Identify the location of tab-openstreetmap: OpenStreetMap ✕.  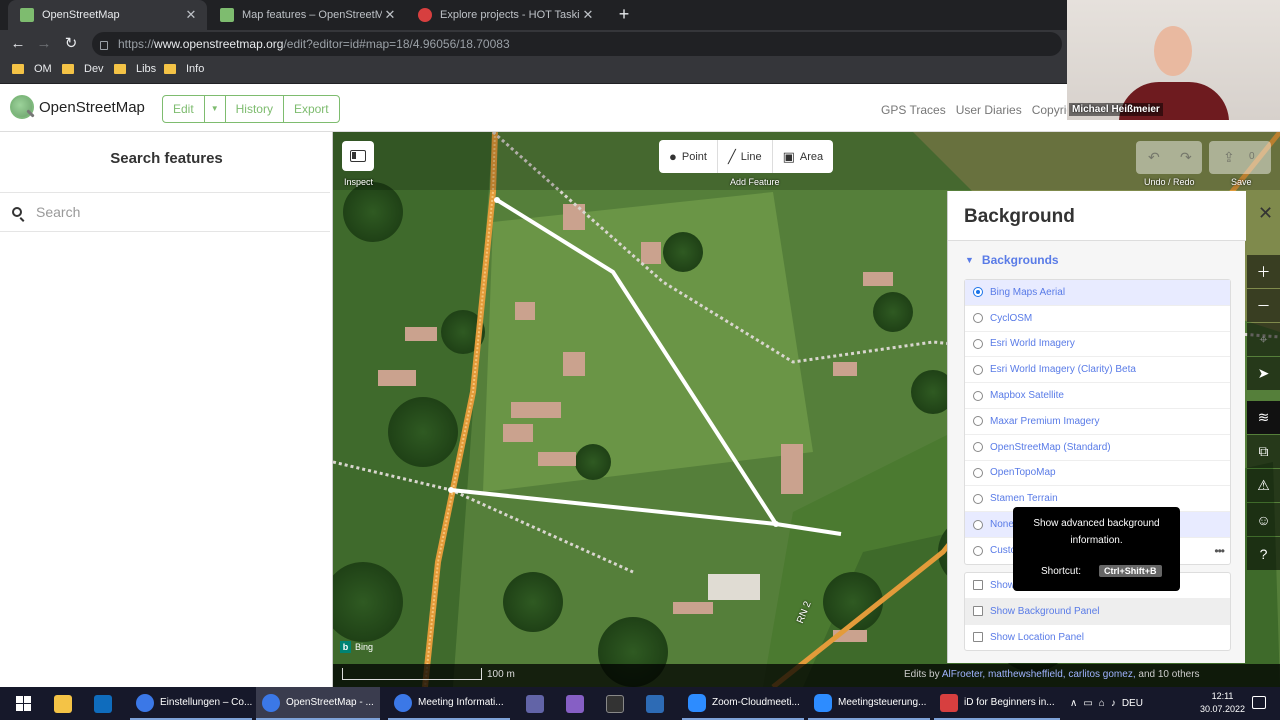
(107, 15).